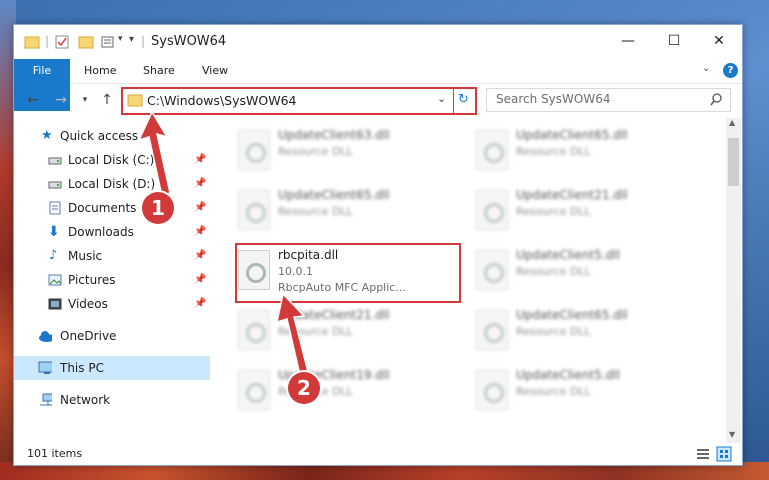 The width and height of the screenshot is (769, 480). What do you see at coordinates (158, 208) in the screenshot?
I see `step-1-badge: 1` at bounding box center [158, 208].